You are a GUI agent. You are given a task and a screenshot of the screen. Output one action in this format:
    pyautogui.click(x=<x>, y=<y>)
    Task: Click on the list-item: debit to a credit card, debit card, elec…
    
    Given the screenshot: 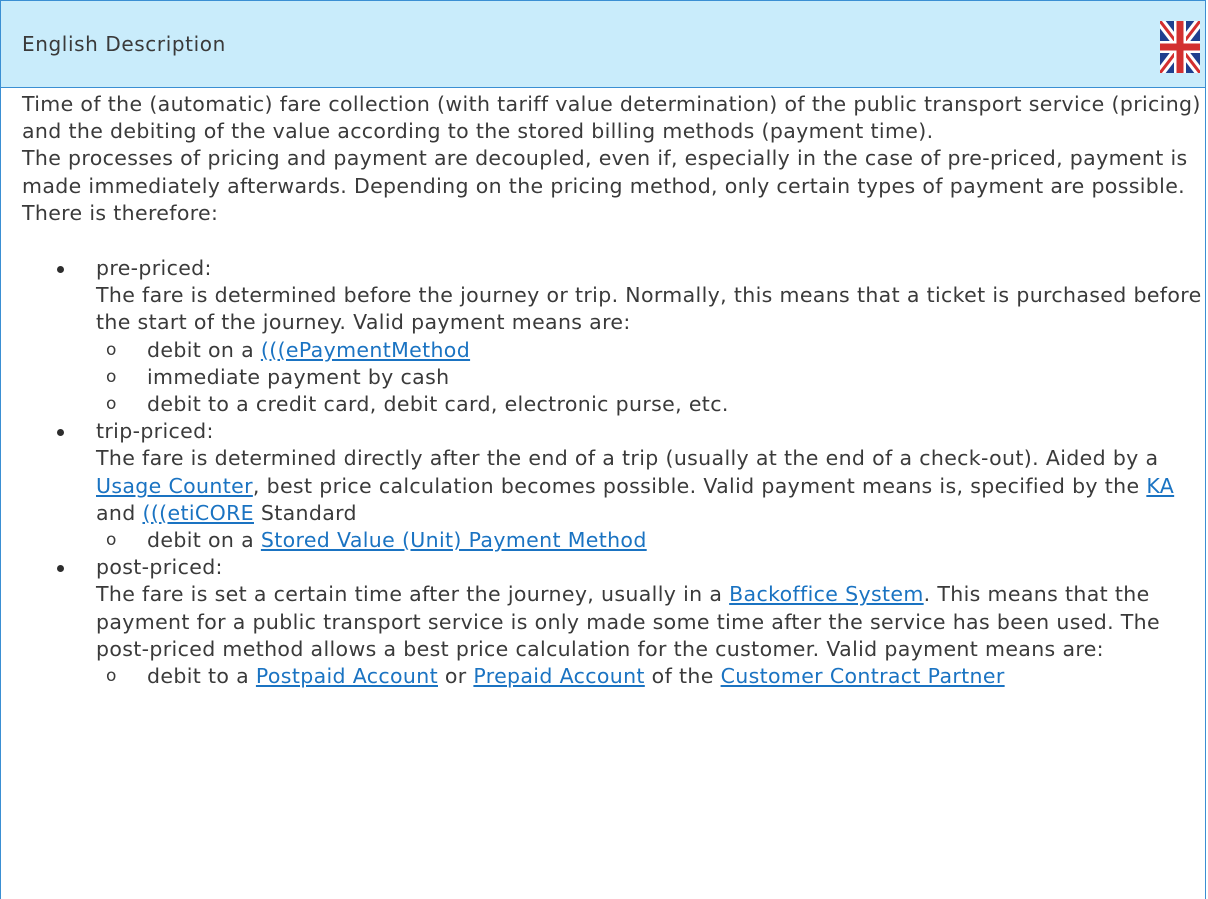 What is the action you would take?
    pyautogui.click(x=649, y=404)
    